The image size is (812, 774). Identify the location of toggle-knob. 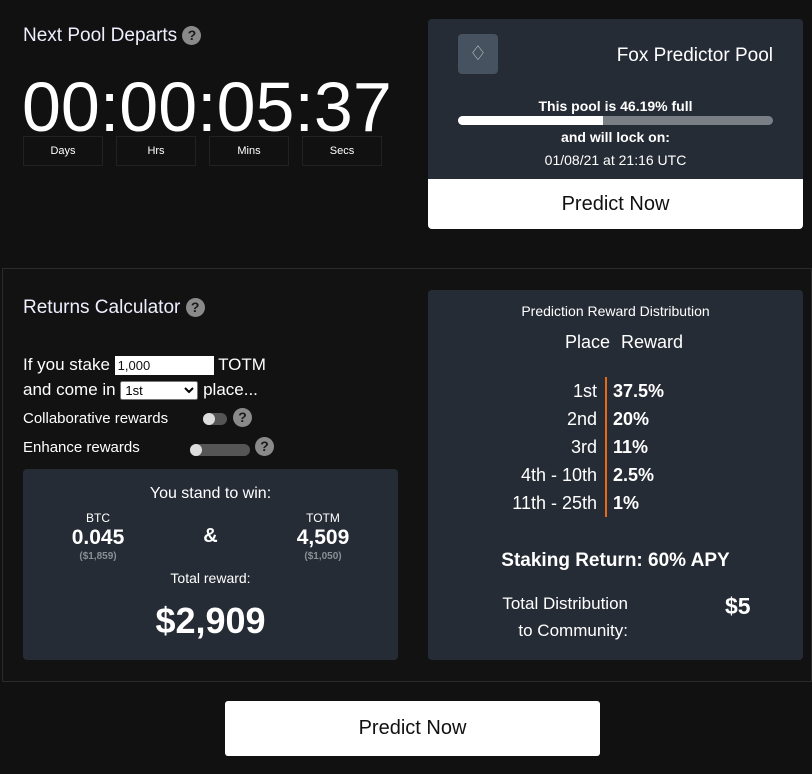
(209, 419).